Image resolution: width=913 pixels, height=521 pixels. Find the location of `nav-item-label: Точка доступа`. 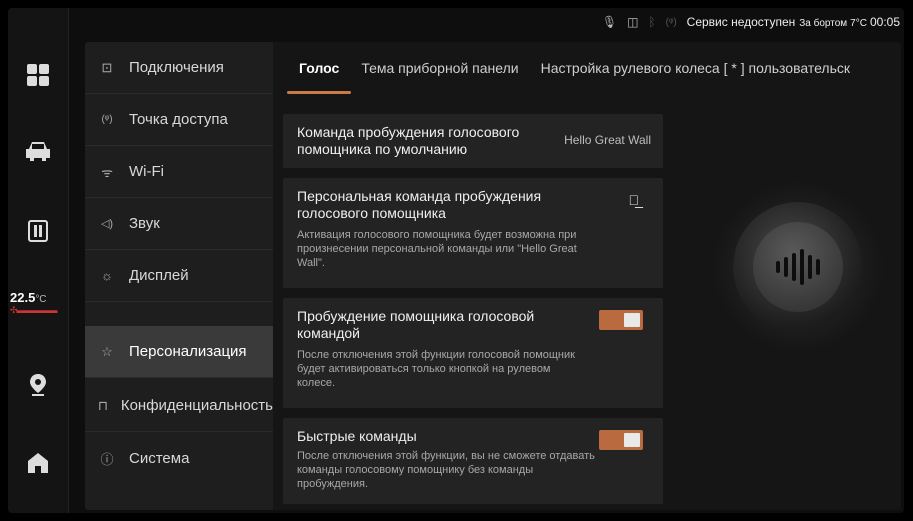

nav-item-label: Точка доступа is located at coordinates (178, 119).